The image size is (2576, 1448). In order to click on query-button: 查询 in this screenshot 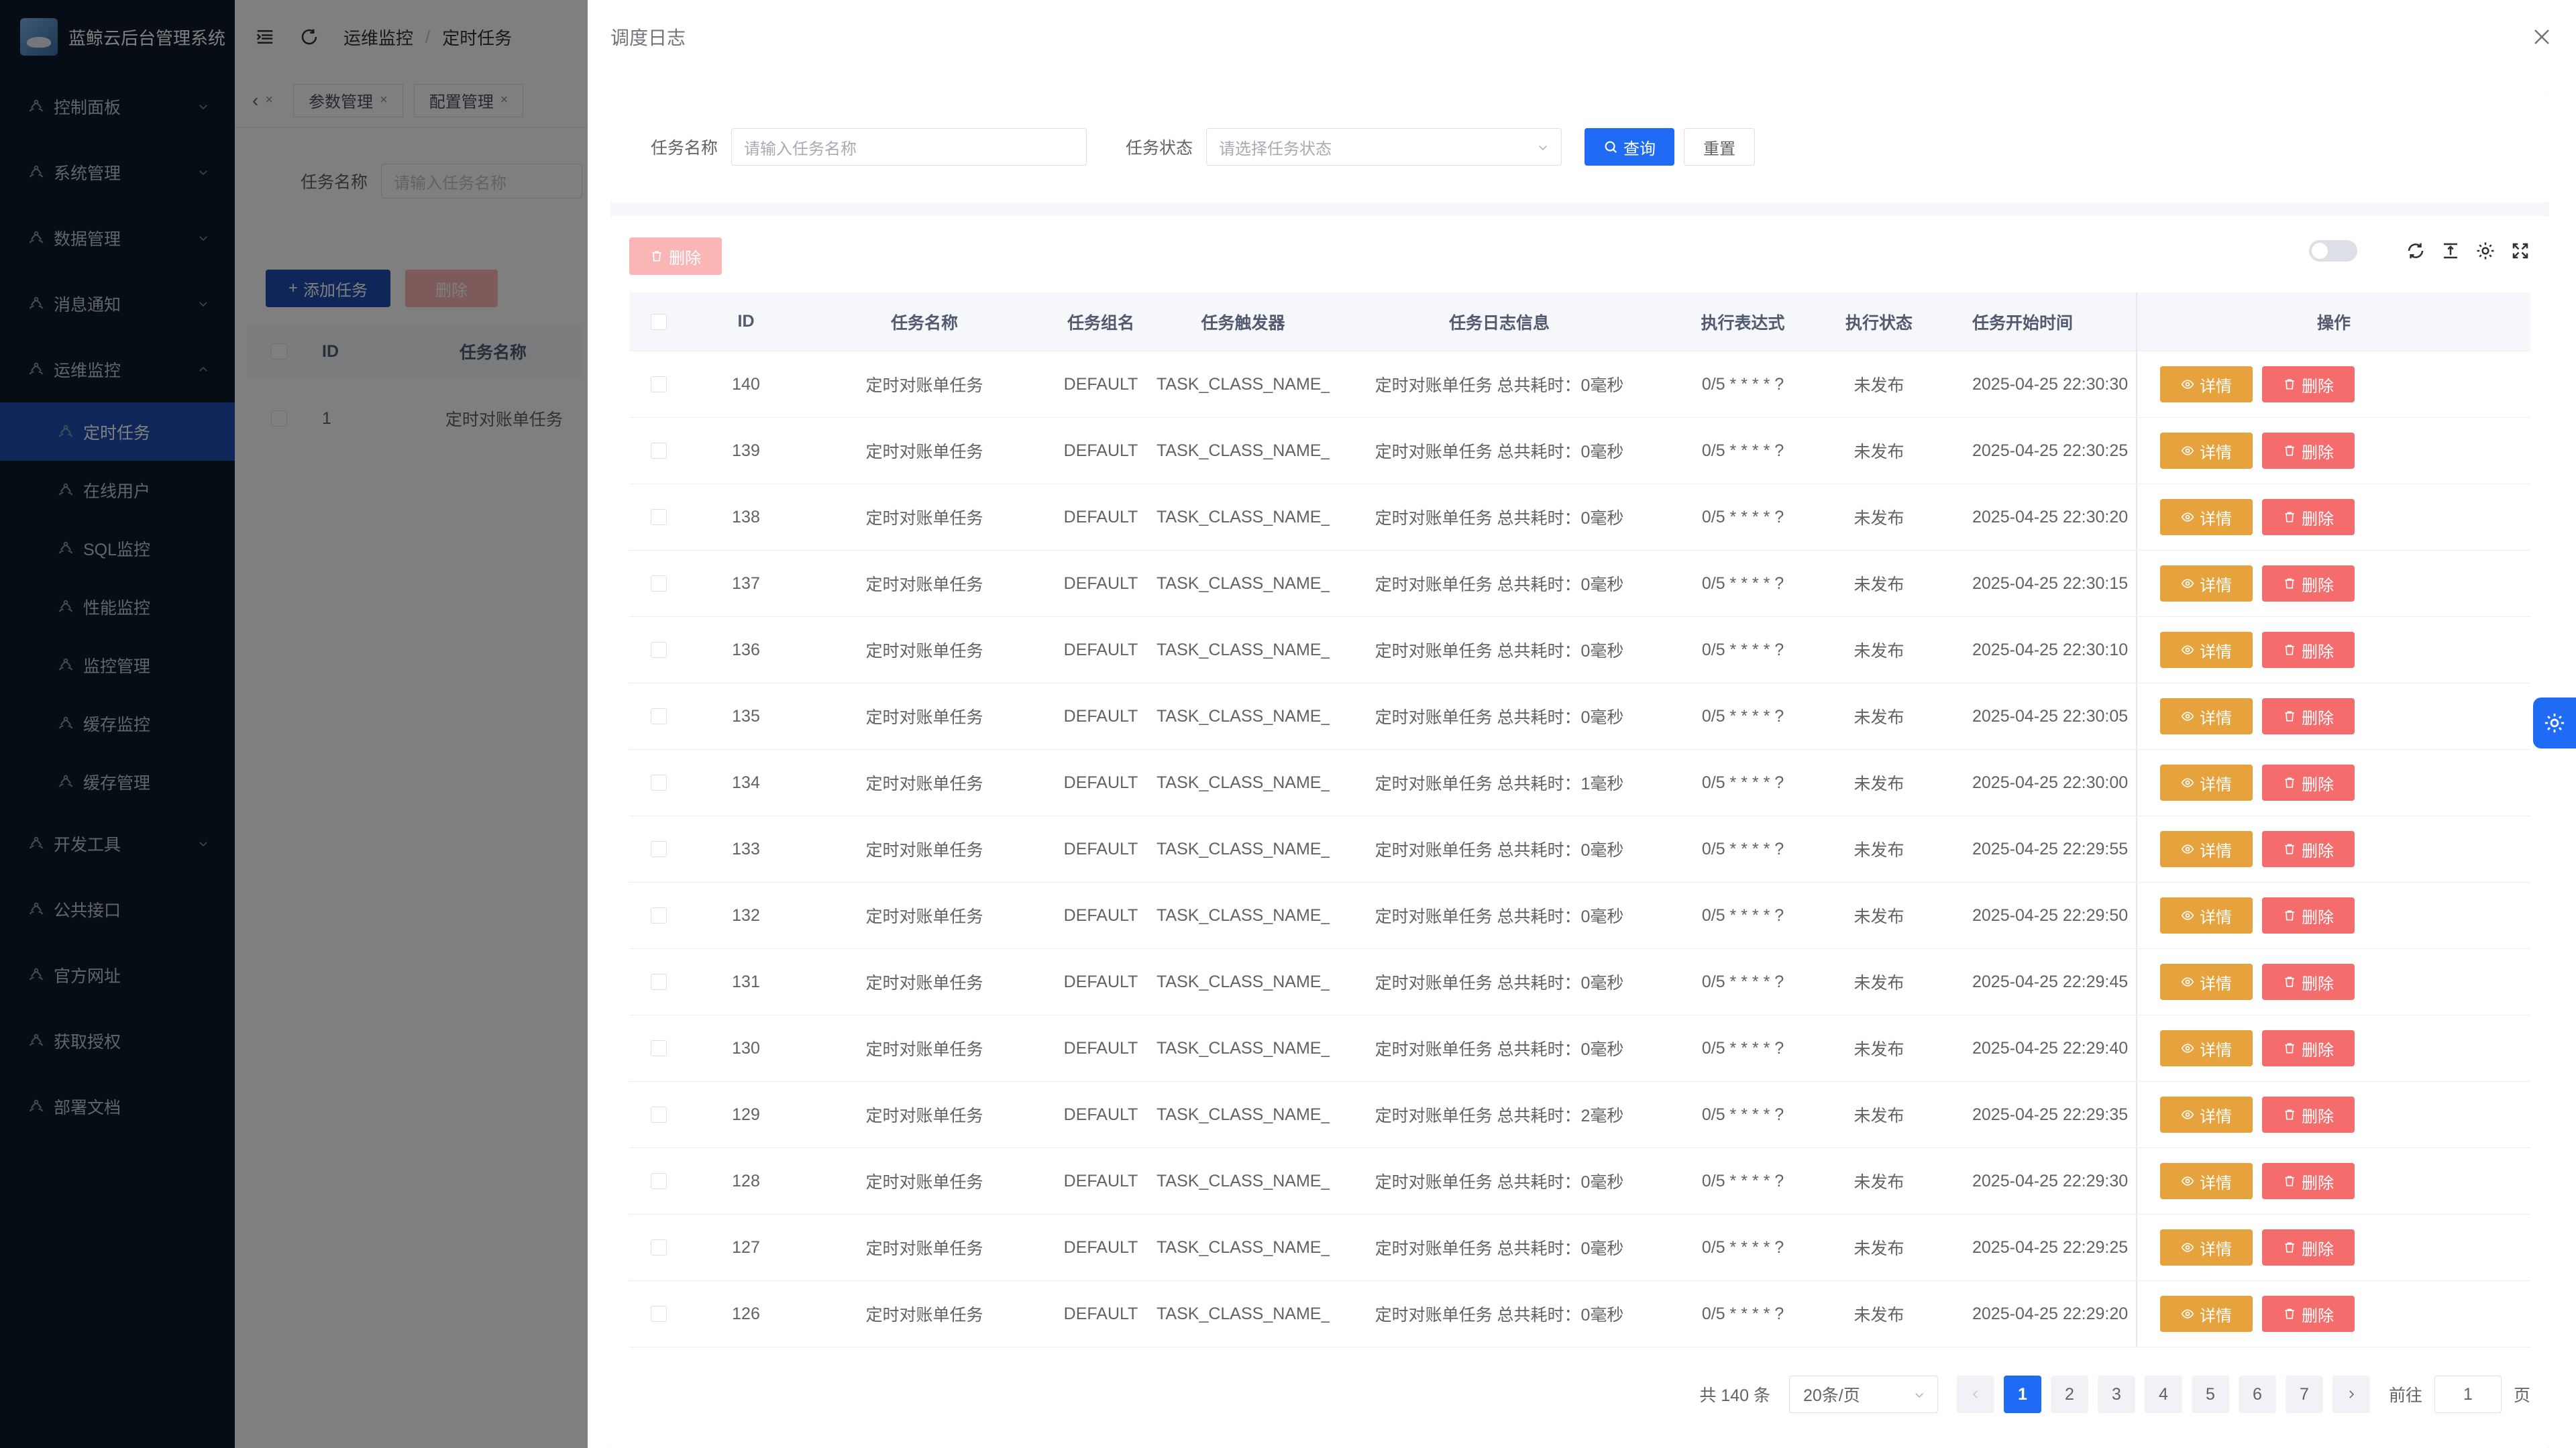, I will do `click(1630, 147)`.